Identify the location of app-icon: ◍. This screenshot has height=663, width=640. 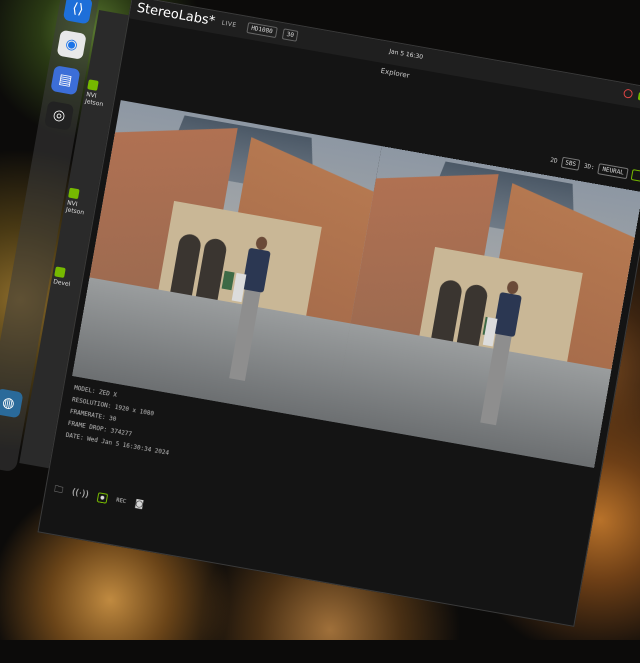
(12, 403).